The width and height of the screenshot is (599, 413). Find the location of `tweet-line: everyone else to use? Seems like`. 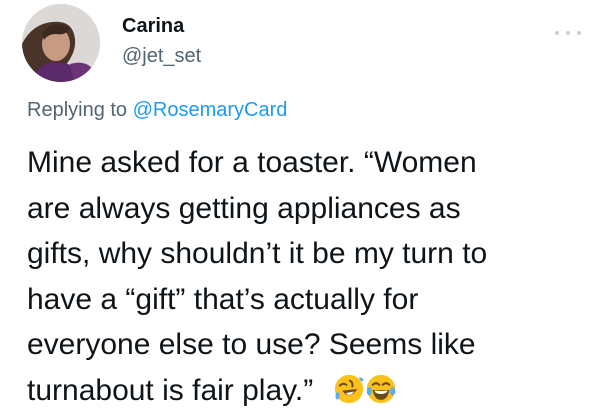

tweet-line: everyone else to use? Seems like is located at coordinates (251, 344).